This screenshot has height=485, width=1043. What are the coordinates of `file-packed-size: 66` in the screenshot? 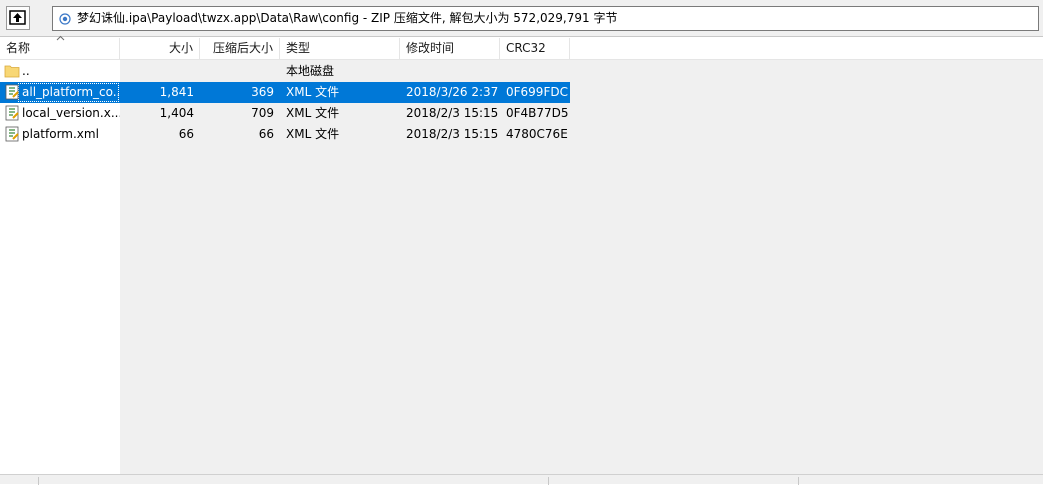 It's located at (266, 134).